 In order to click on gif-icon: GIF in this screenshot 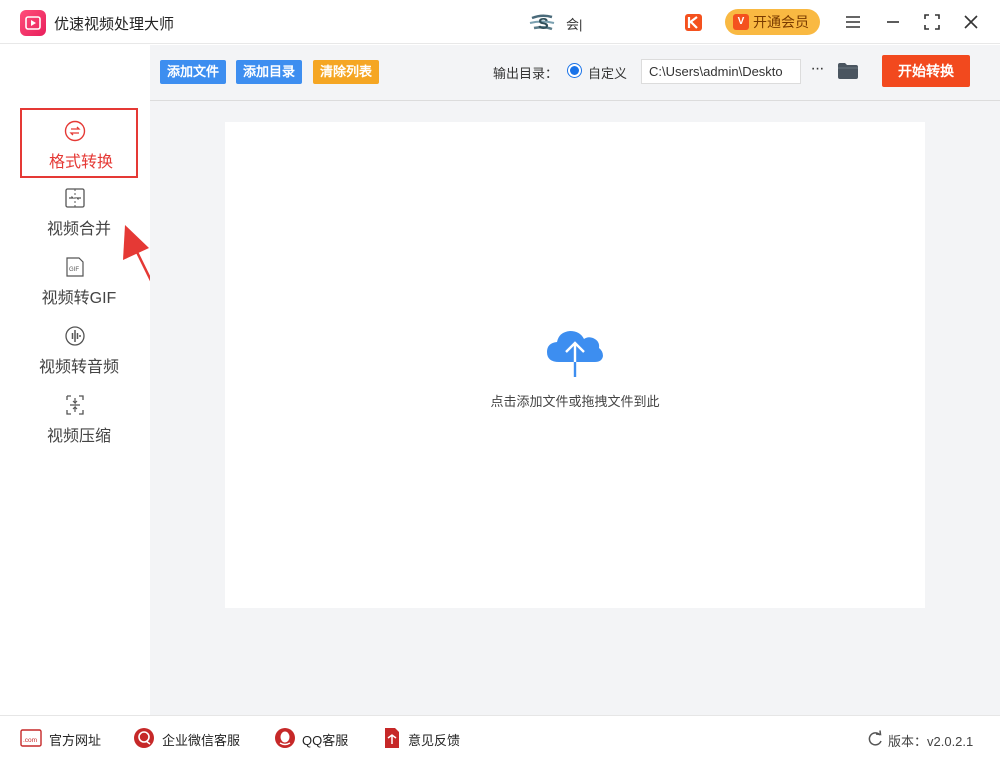, I will do `click(75, 267)`.